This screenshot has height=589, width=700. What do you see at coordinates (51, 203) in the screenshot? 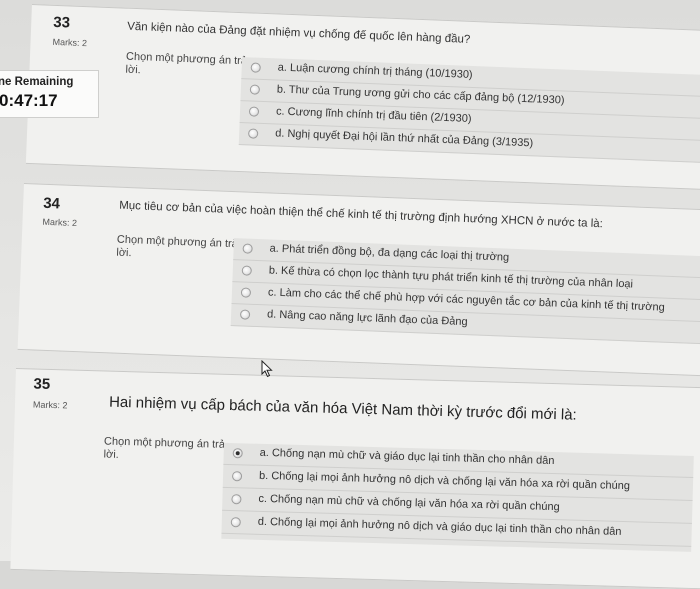
I see `question-number: 34` at bounding box center [51, 203].